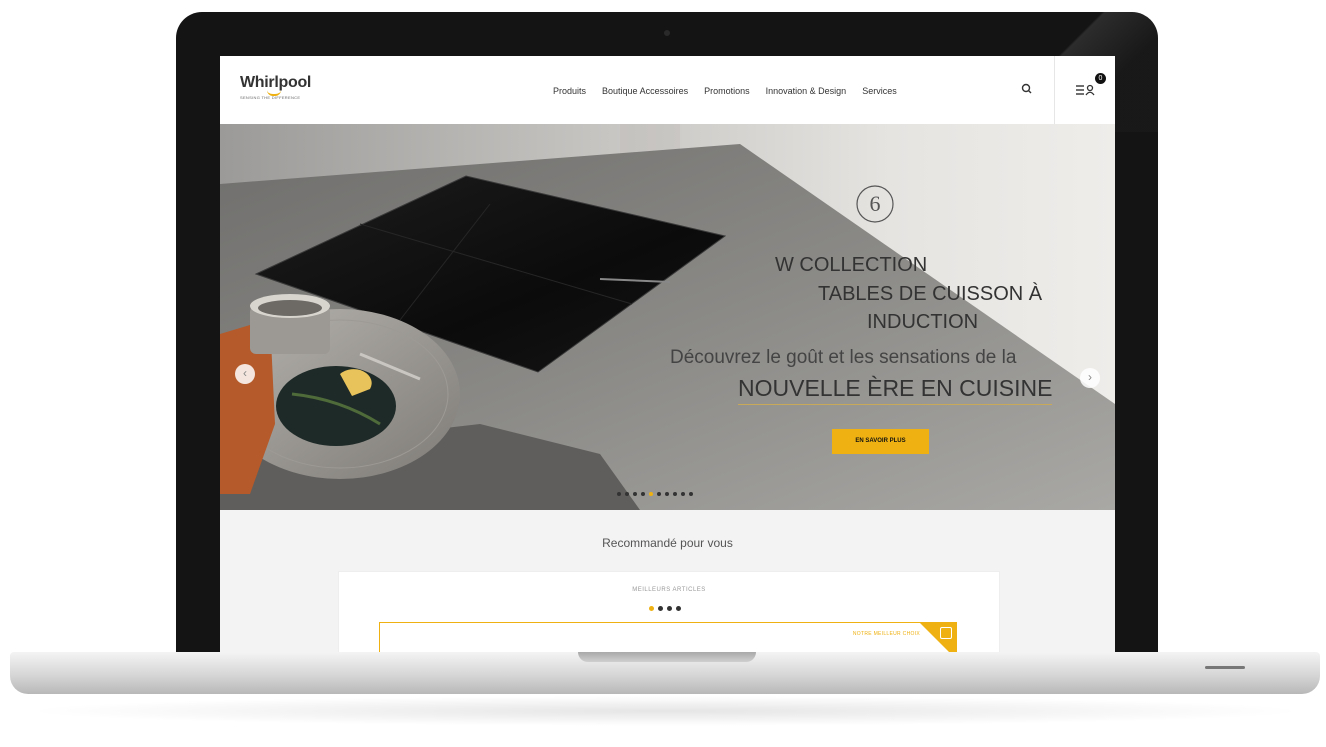 Image resolution: width=1326 pixels, height=747 pixels. Describe the element at coordinates (727, 91) in the screenshot. I see `nav-item-promotions: Promotions` at that location.